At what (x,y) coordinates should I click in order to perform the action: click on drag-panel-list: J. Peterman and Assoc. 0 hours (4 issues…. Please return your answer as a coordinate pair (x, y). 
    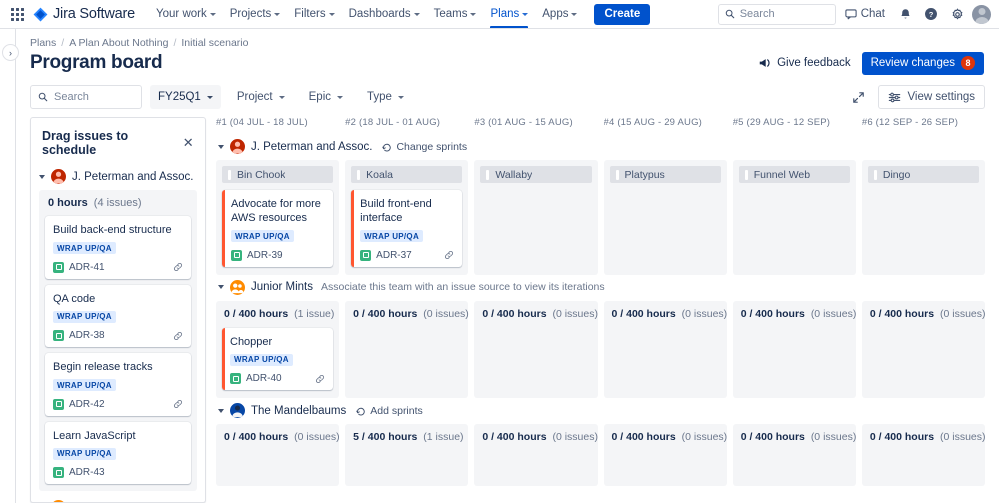
    Looking at the image, I should click on (118, 333).